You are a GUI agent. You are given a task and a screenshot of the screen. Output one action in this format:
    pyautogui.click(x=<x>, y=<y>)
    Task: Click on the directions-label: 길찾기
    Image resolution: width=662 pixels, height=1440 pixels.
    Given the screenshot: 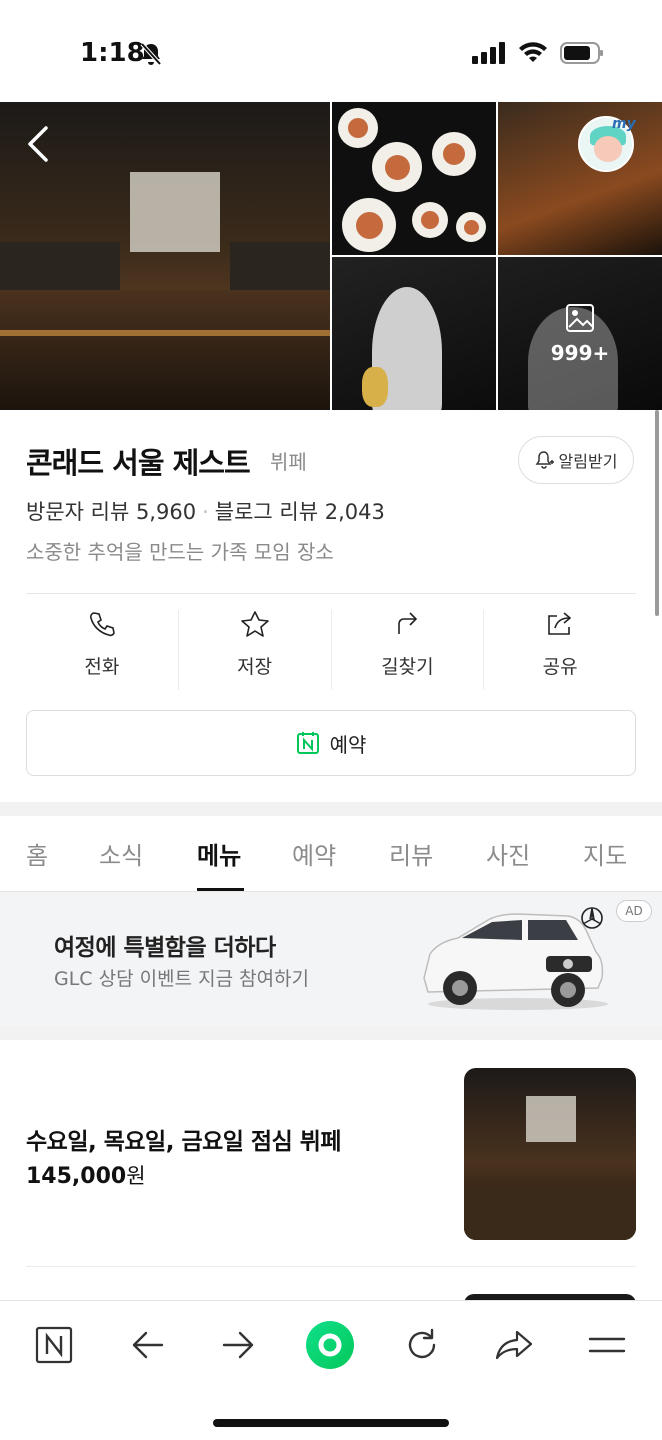 What is the action you would take?
    pyautogui.click(x=407, y=667)
    